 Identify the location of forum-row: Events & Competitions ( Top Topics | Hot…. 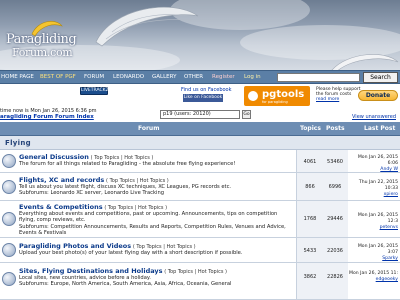
(200, 219).